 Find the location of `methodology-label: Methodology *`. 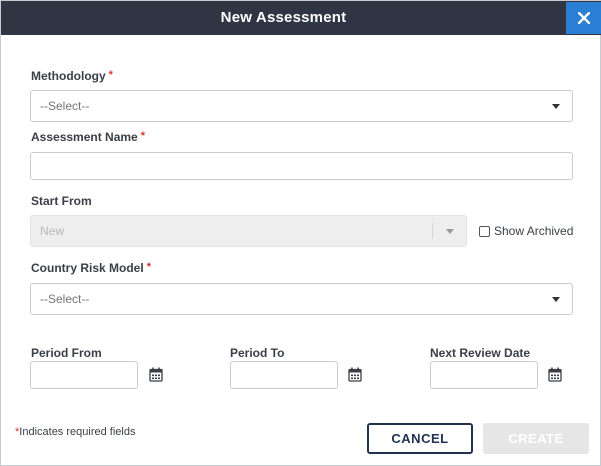

methodology-label: Methodology * is located at coordinates (72, 76).